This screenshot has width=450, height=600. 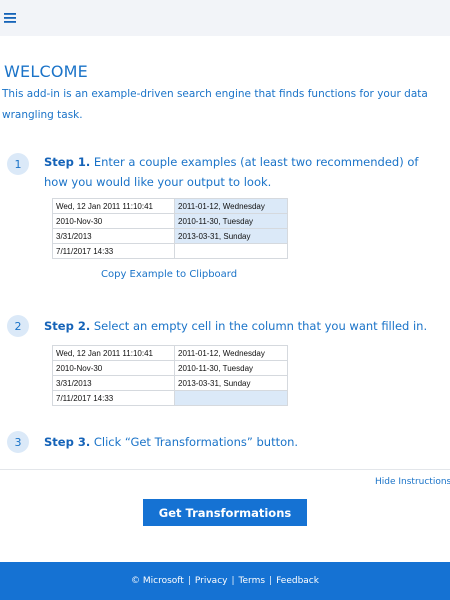 I want to click on copy-example-link: Copy Example to Clipboard, so click(x=169, y=274).